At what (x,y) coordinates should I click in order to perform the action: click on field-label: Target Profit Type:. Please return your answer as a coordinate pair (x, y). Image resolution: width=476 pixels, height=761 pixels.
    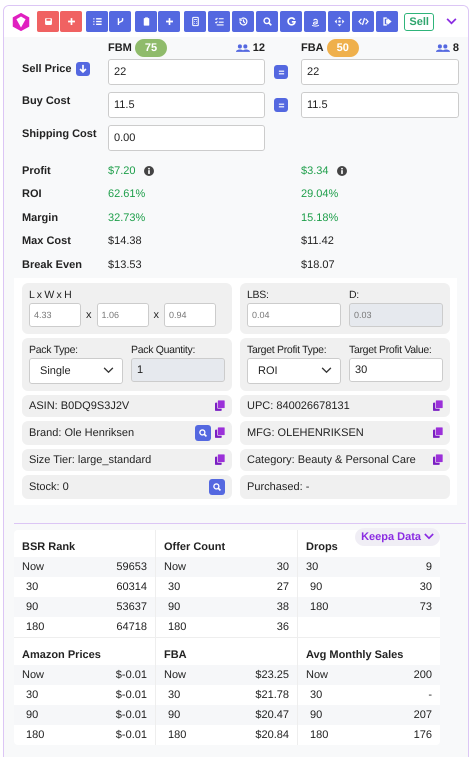
    Looking at the image, I should click on (287, 350).